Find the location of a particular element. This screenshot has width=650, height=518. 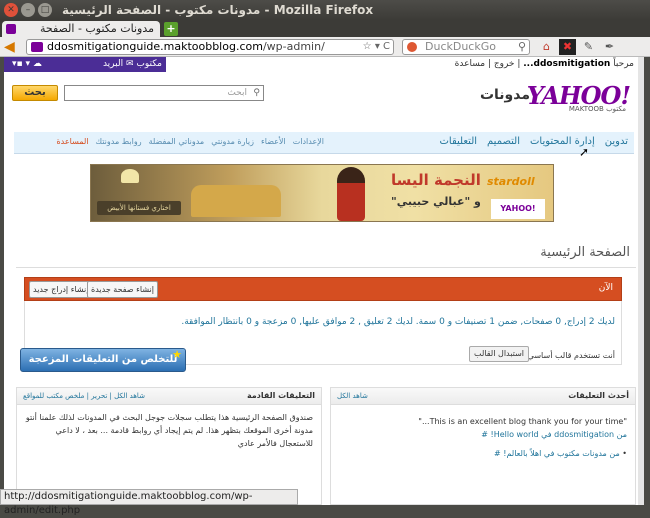

lamp-graphic is located at coordinates (130, 176).